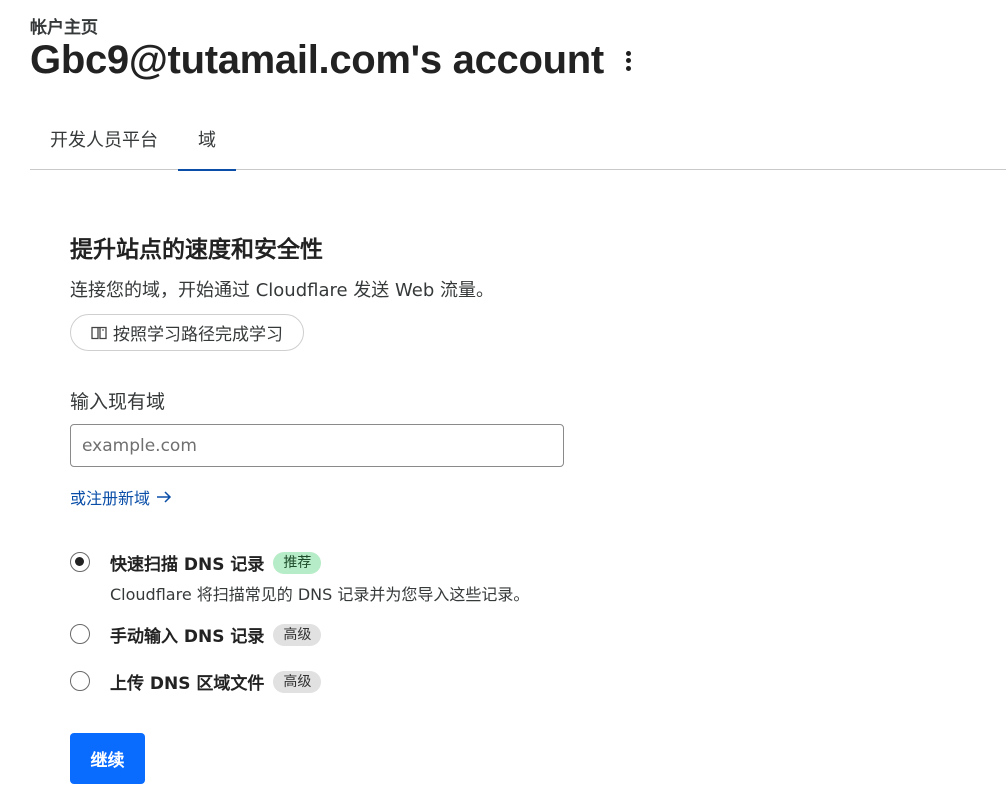 The width and height of the screenshot is (1006, 803). What do you see at coordinates (80, 634) in the screenshot?
I see `radio-manual-entry` at bounding box center [80, 634].